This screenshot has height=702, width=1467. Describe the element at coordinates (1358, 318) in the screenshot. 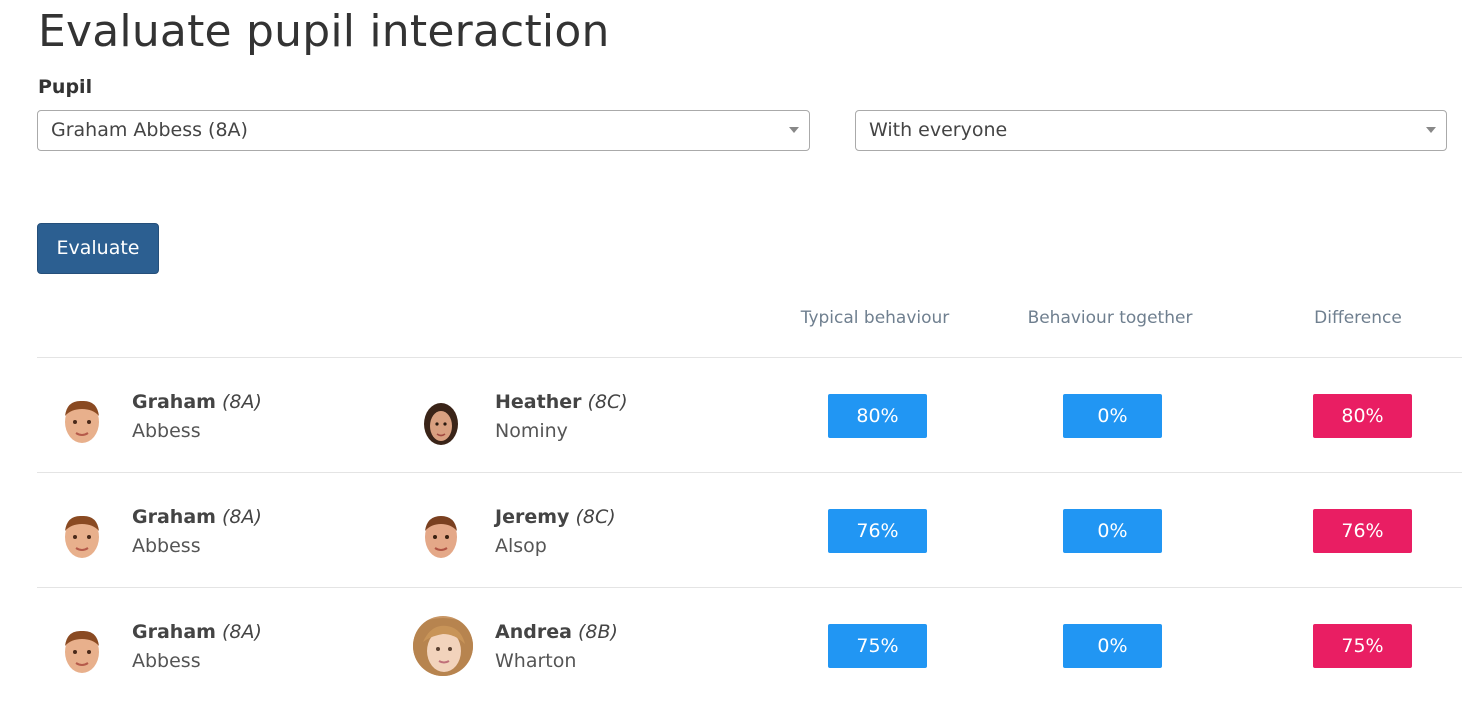

I see `header-difference: Difference` at that location.